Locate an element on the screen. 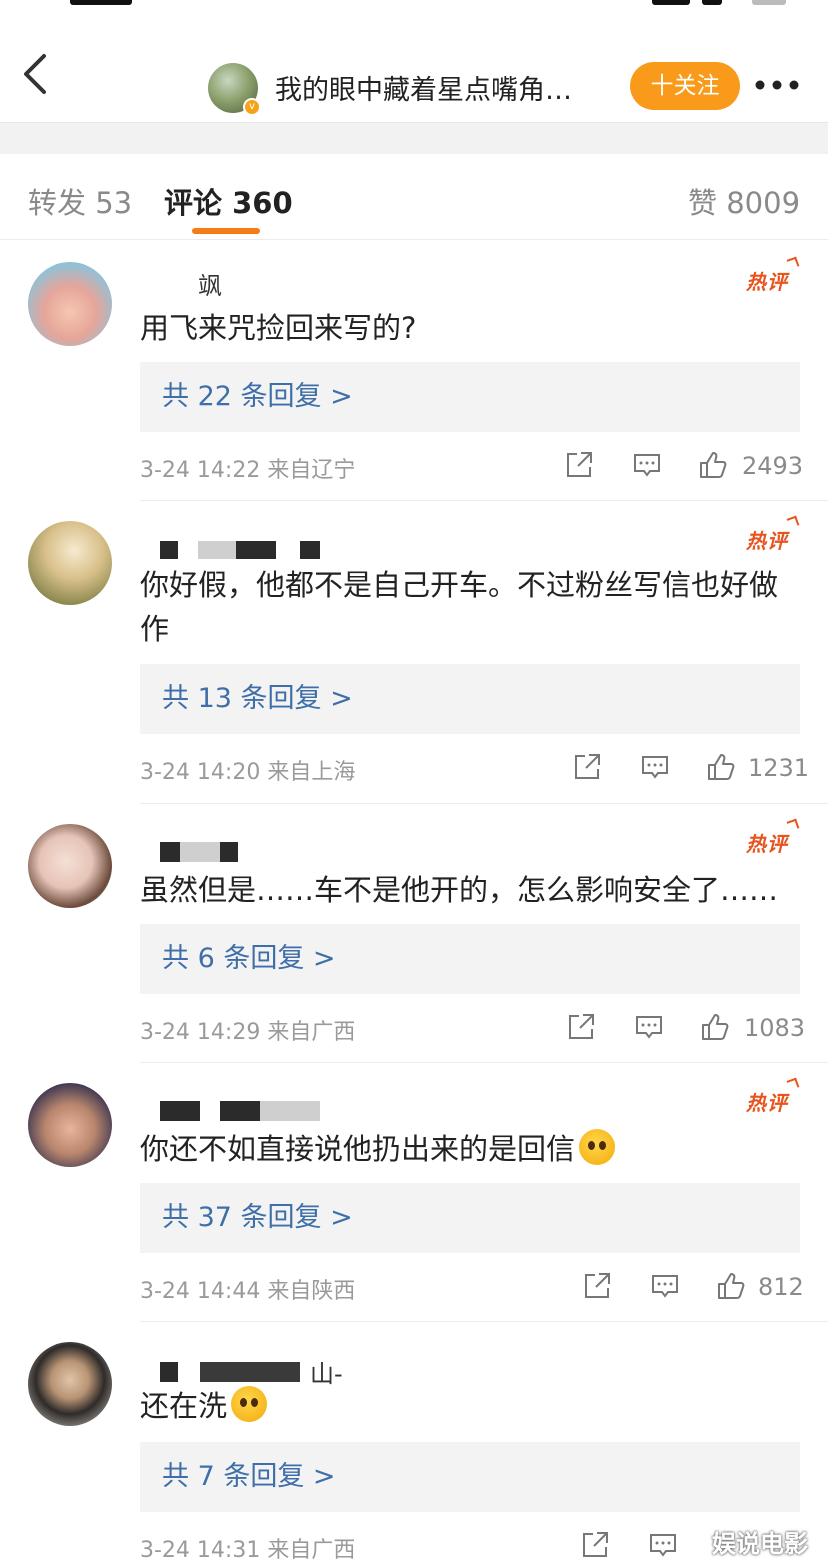 The height and width of the screenshot is (1568, 828). comment-meta: 3-24 14:22 来自辽宁 2493 is located at coordinates (472, 466).